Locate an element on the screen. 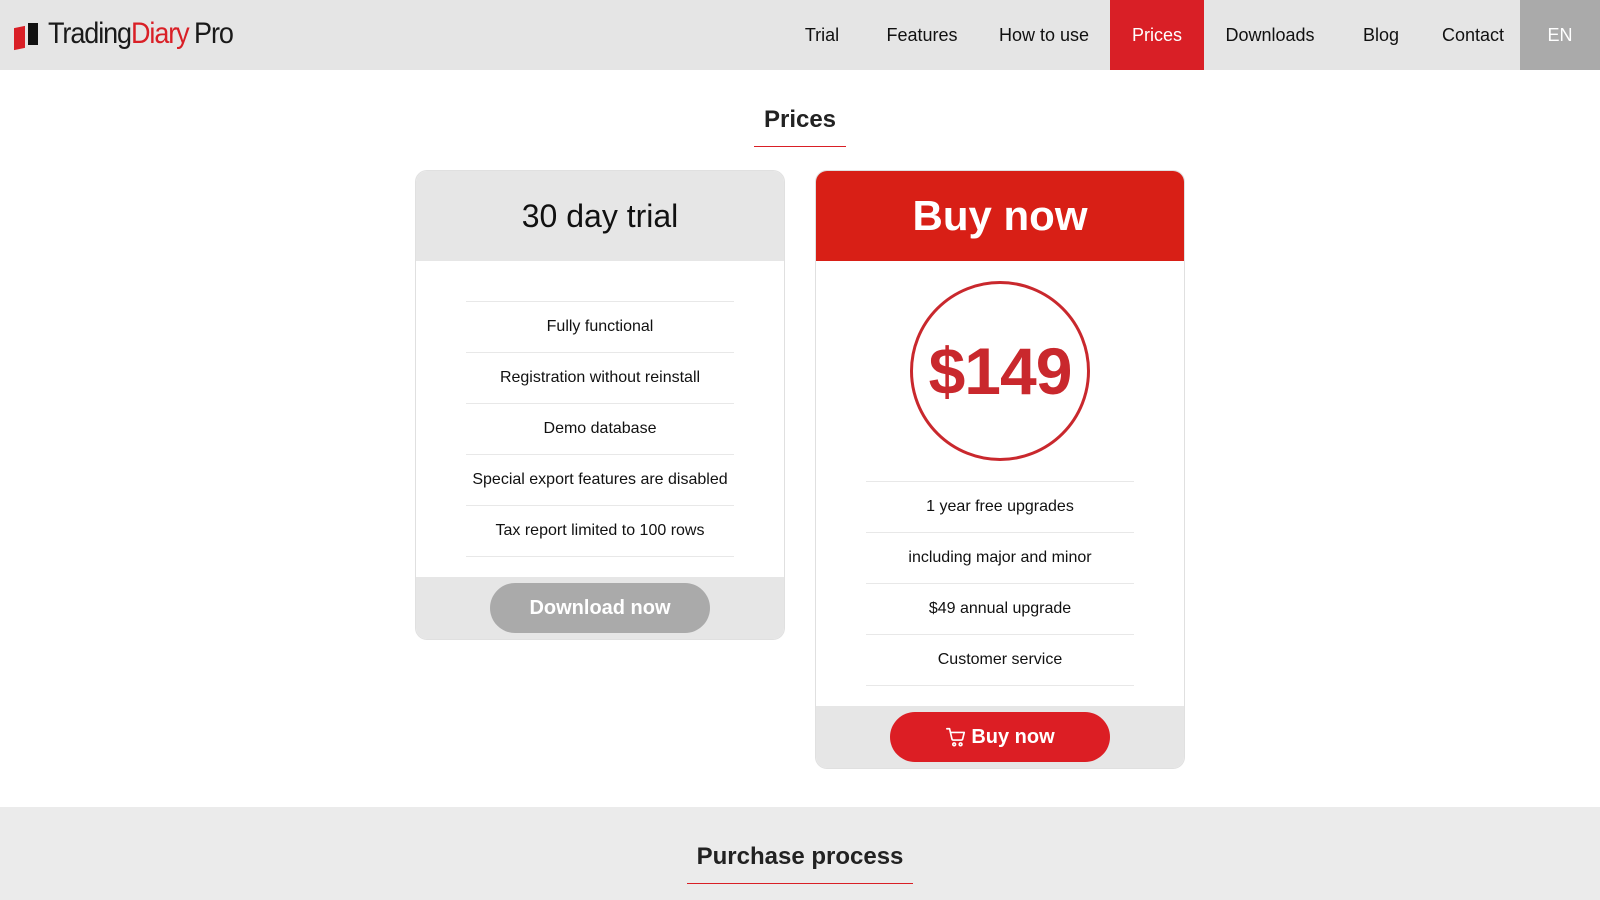  purchase-title-text: Purchase process is located at coordinates (800, 856).